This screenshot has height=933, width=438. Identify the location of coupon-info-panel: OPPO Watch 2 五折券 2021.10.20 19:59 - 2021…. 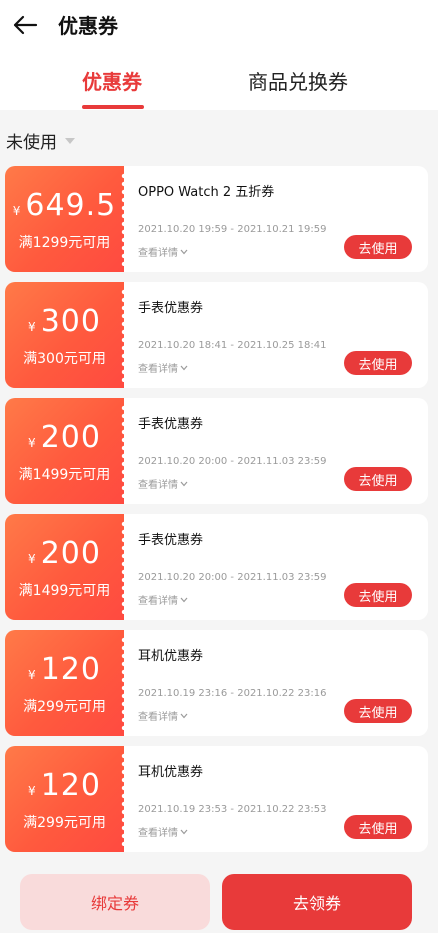
(276, 219).